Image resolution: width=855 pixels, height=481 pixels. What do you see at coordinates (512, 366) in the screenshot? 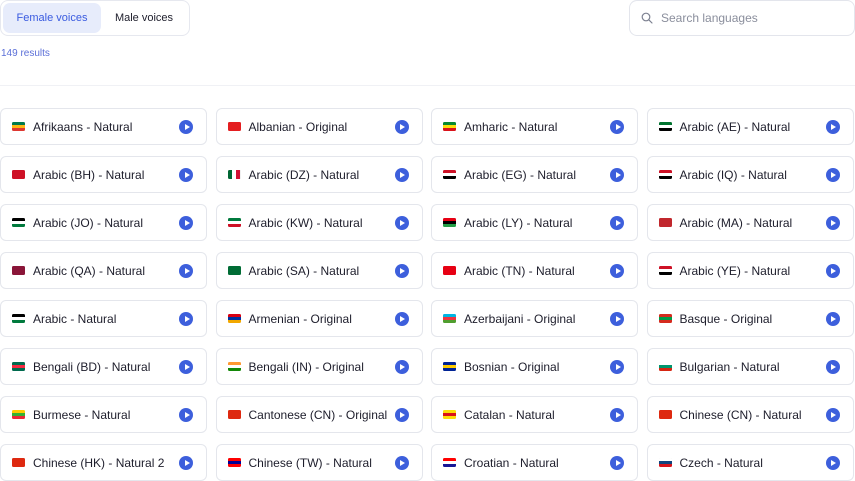
I see `language-label: Bosnian - Original` at bounding box center [512, 366].